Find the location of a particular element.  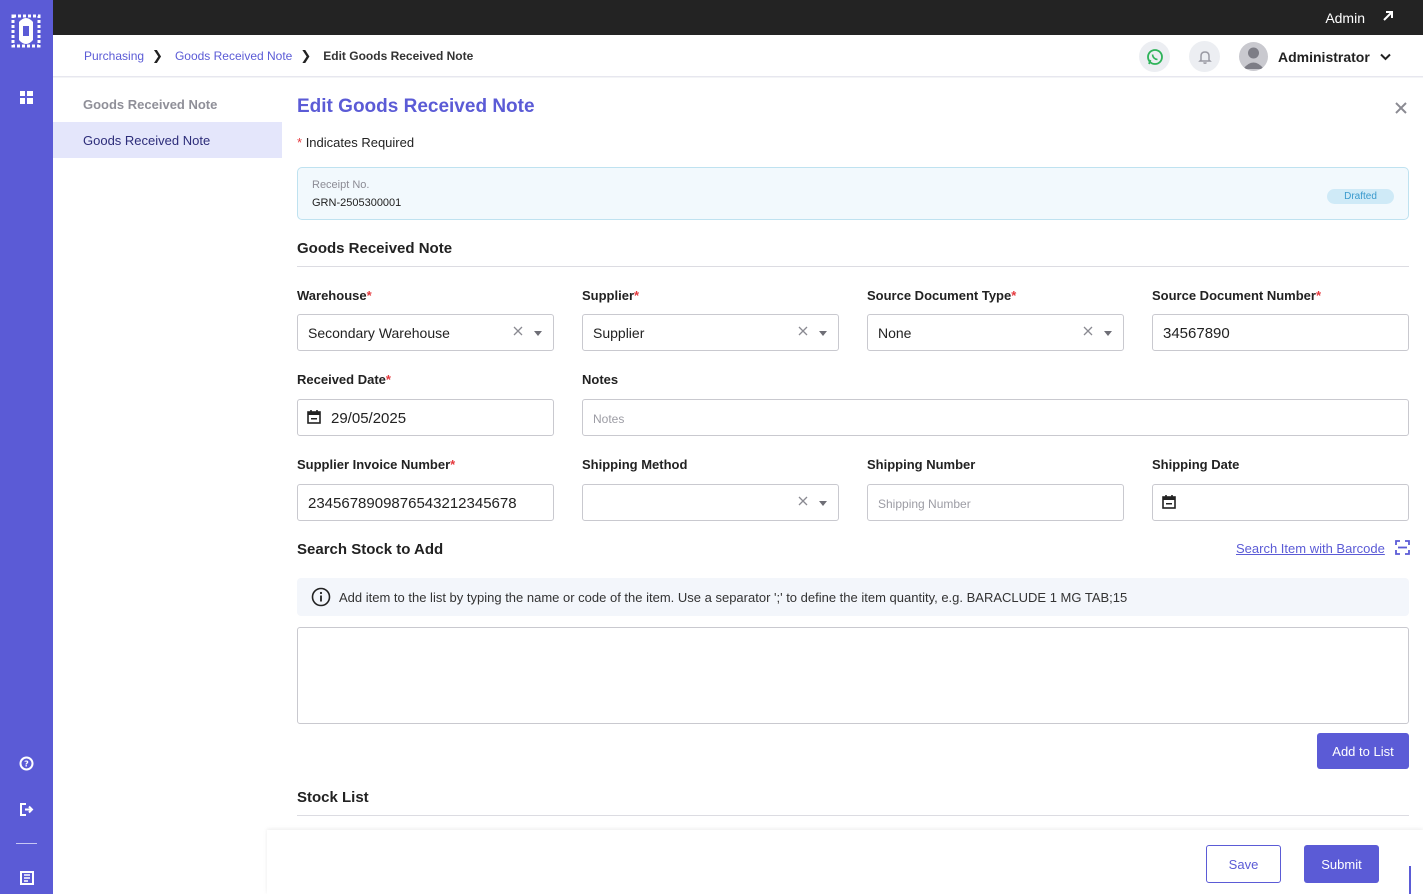

receipt-label: Receipt No. is located at coordinates (341, 185).